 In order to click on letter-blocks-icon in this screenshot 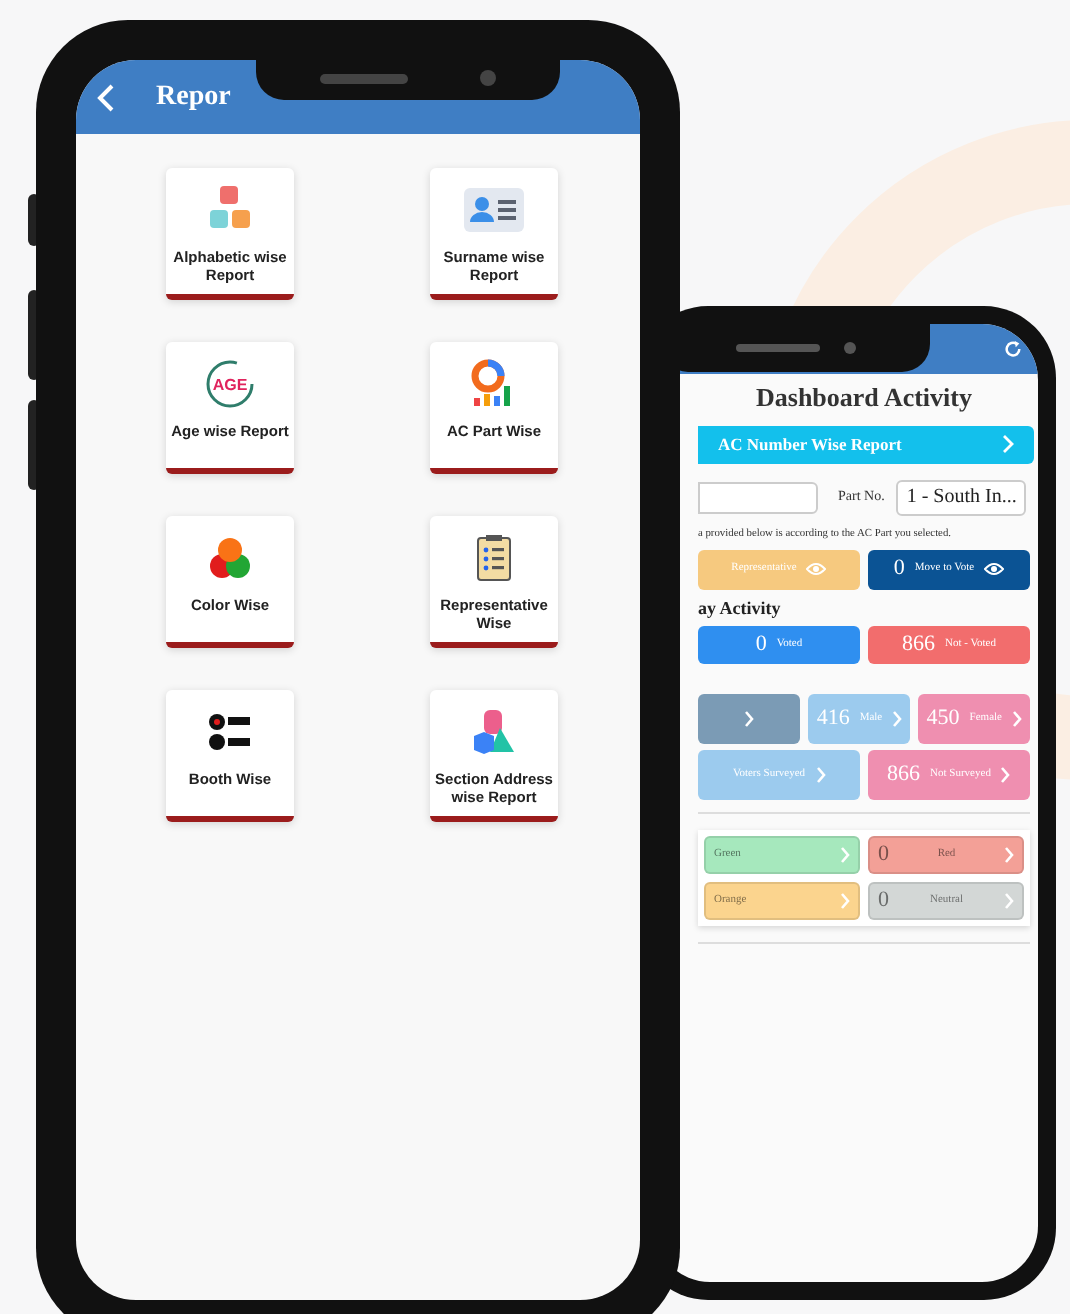, I will do `click(230, 210)`.